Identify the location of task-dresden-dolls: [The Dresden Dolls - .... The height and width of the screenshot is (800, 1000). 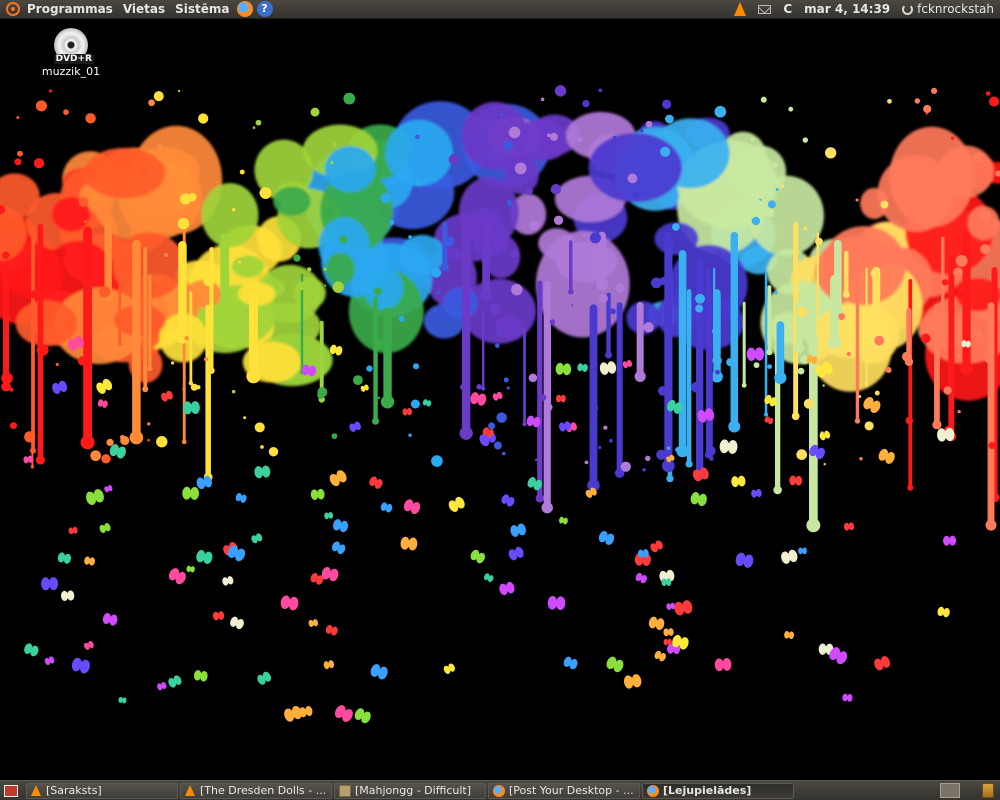
(256, 790).